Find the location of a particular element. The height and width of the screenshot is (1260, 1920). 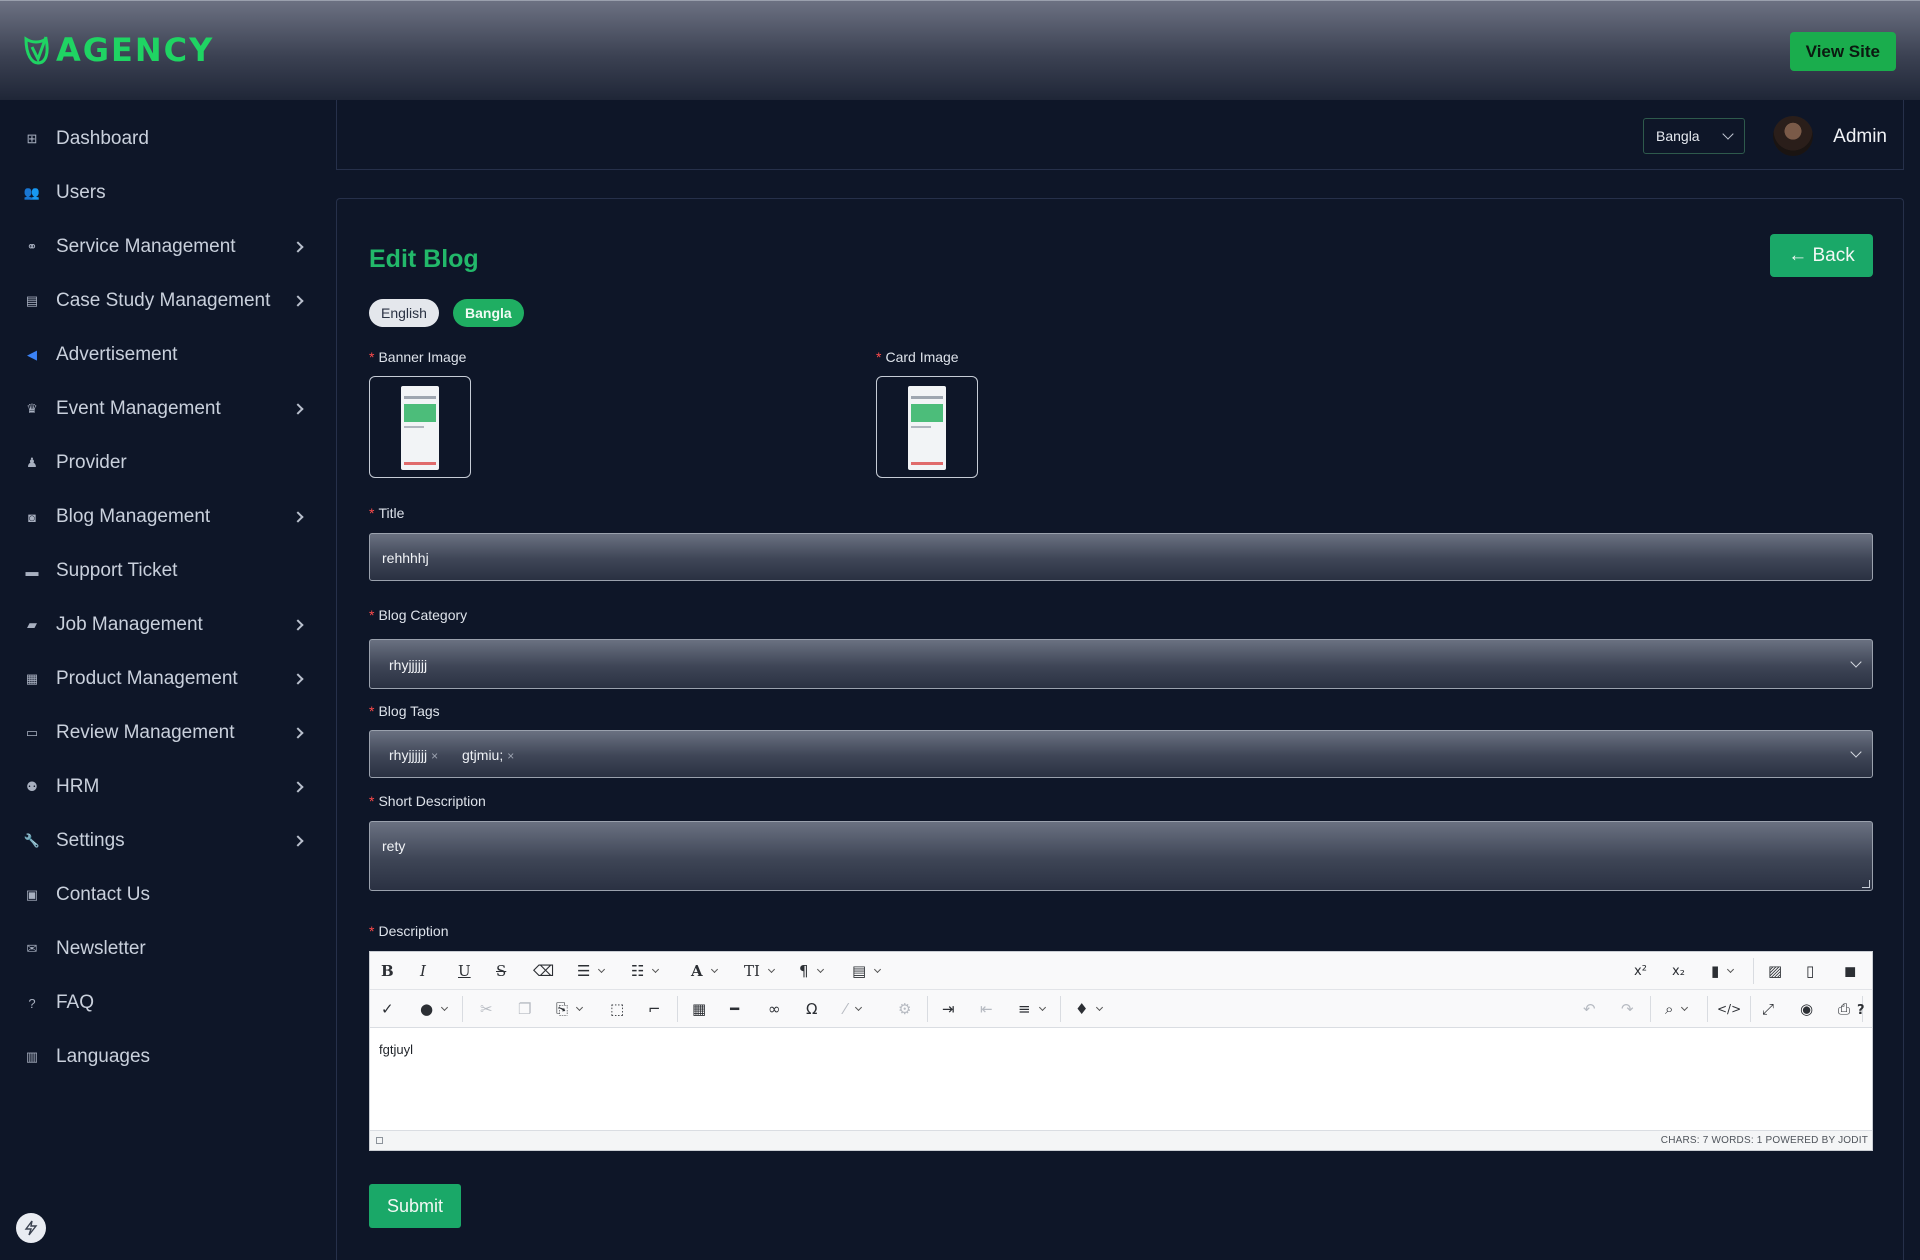

dashboard-icon: ⊞ is located at coordinates (32, 138).